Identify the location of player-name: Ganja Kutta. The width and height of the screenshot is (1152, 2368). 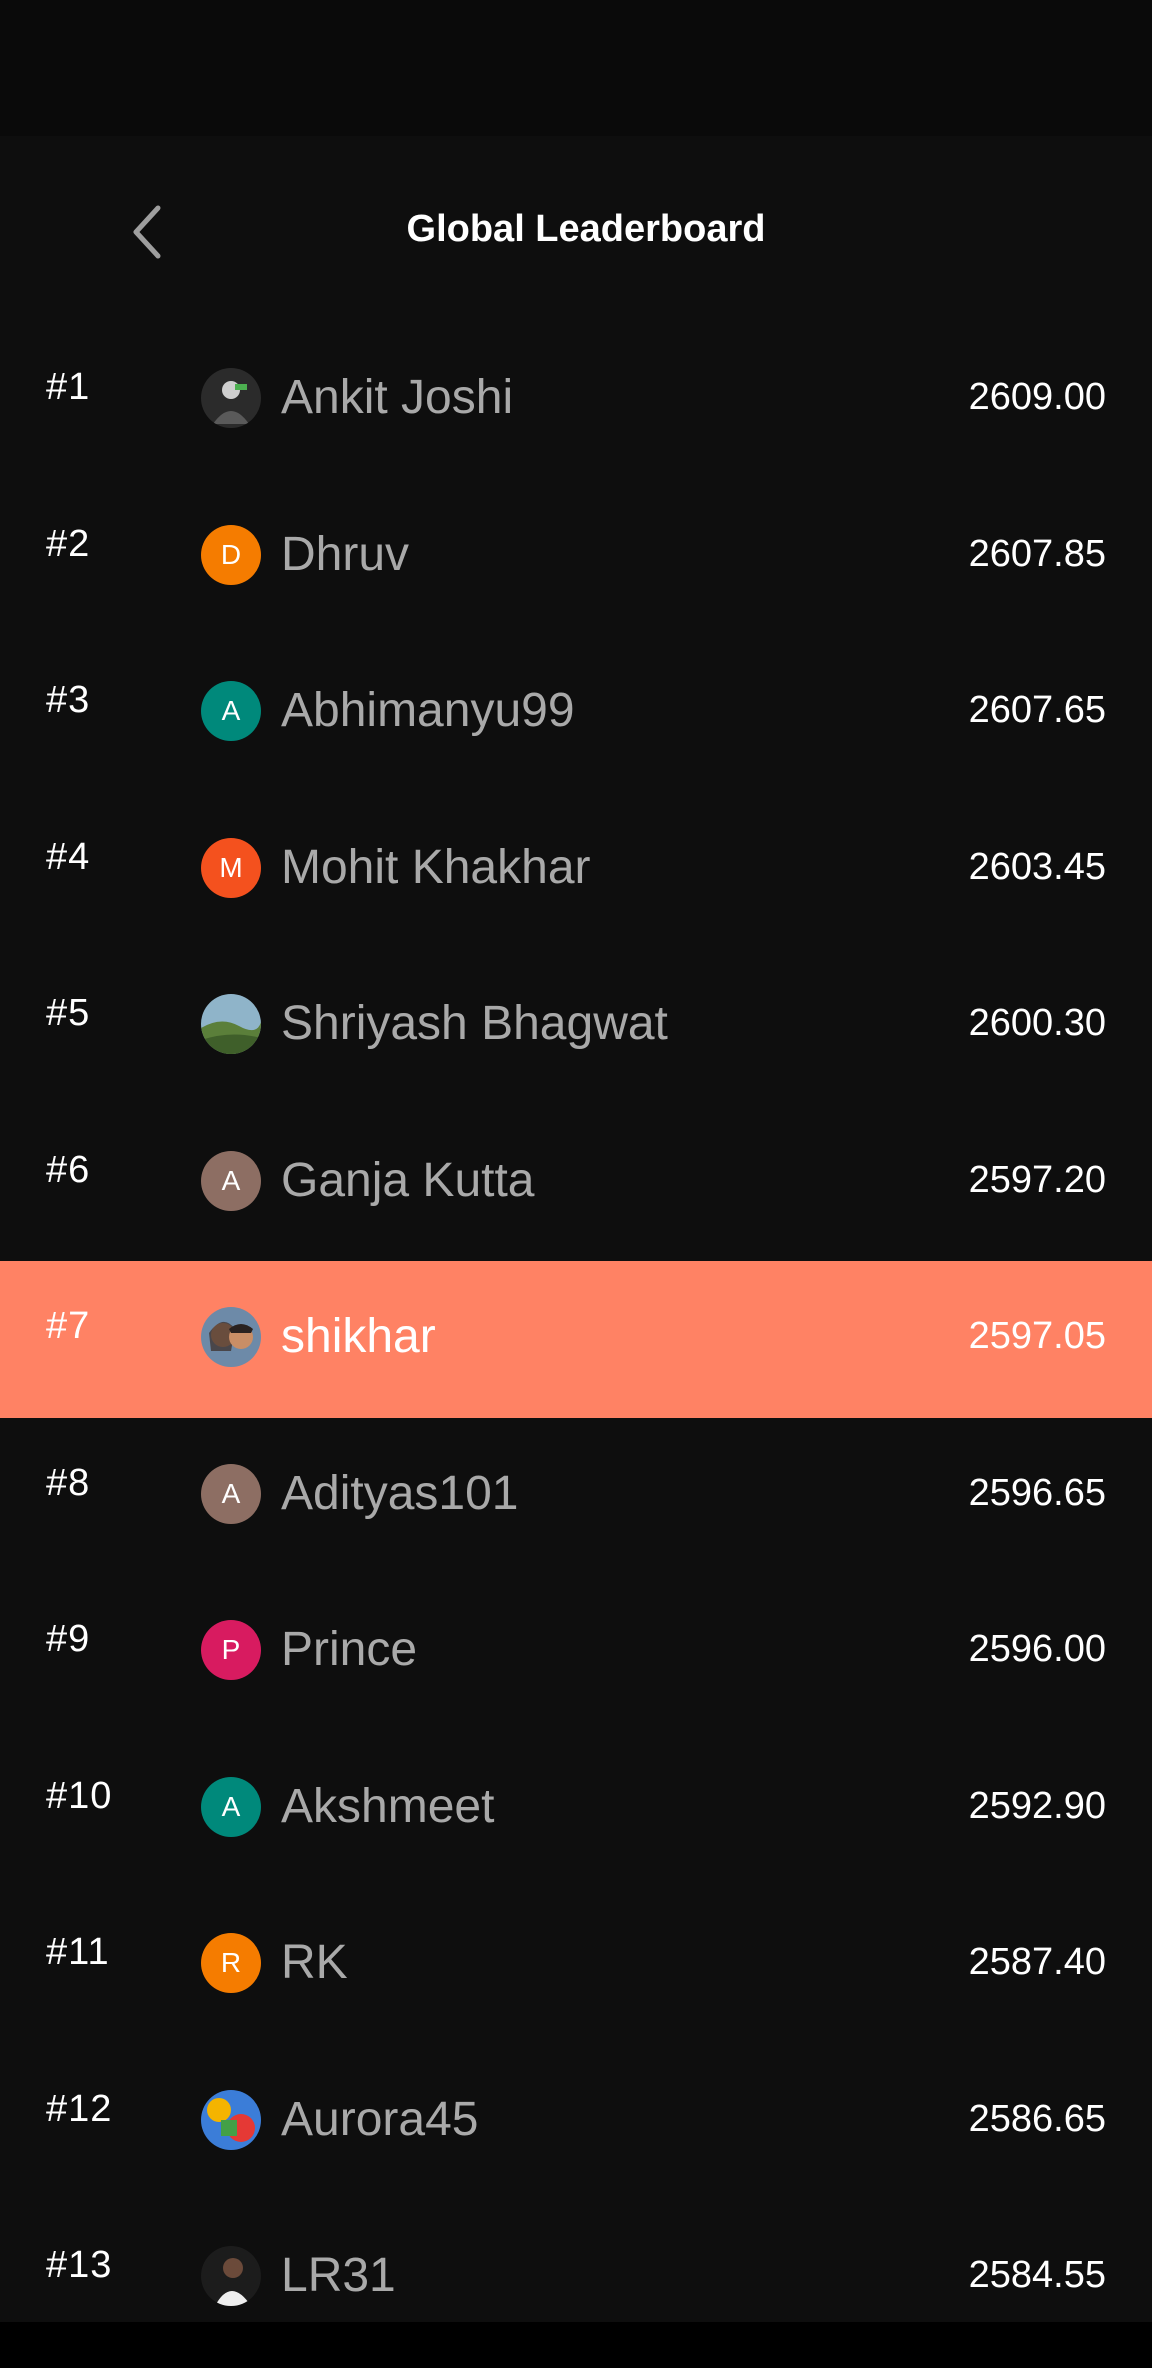
(408, 1180).